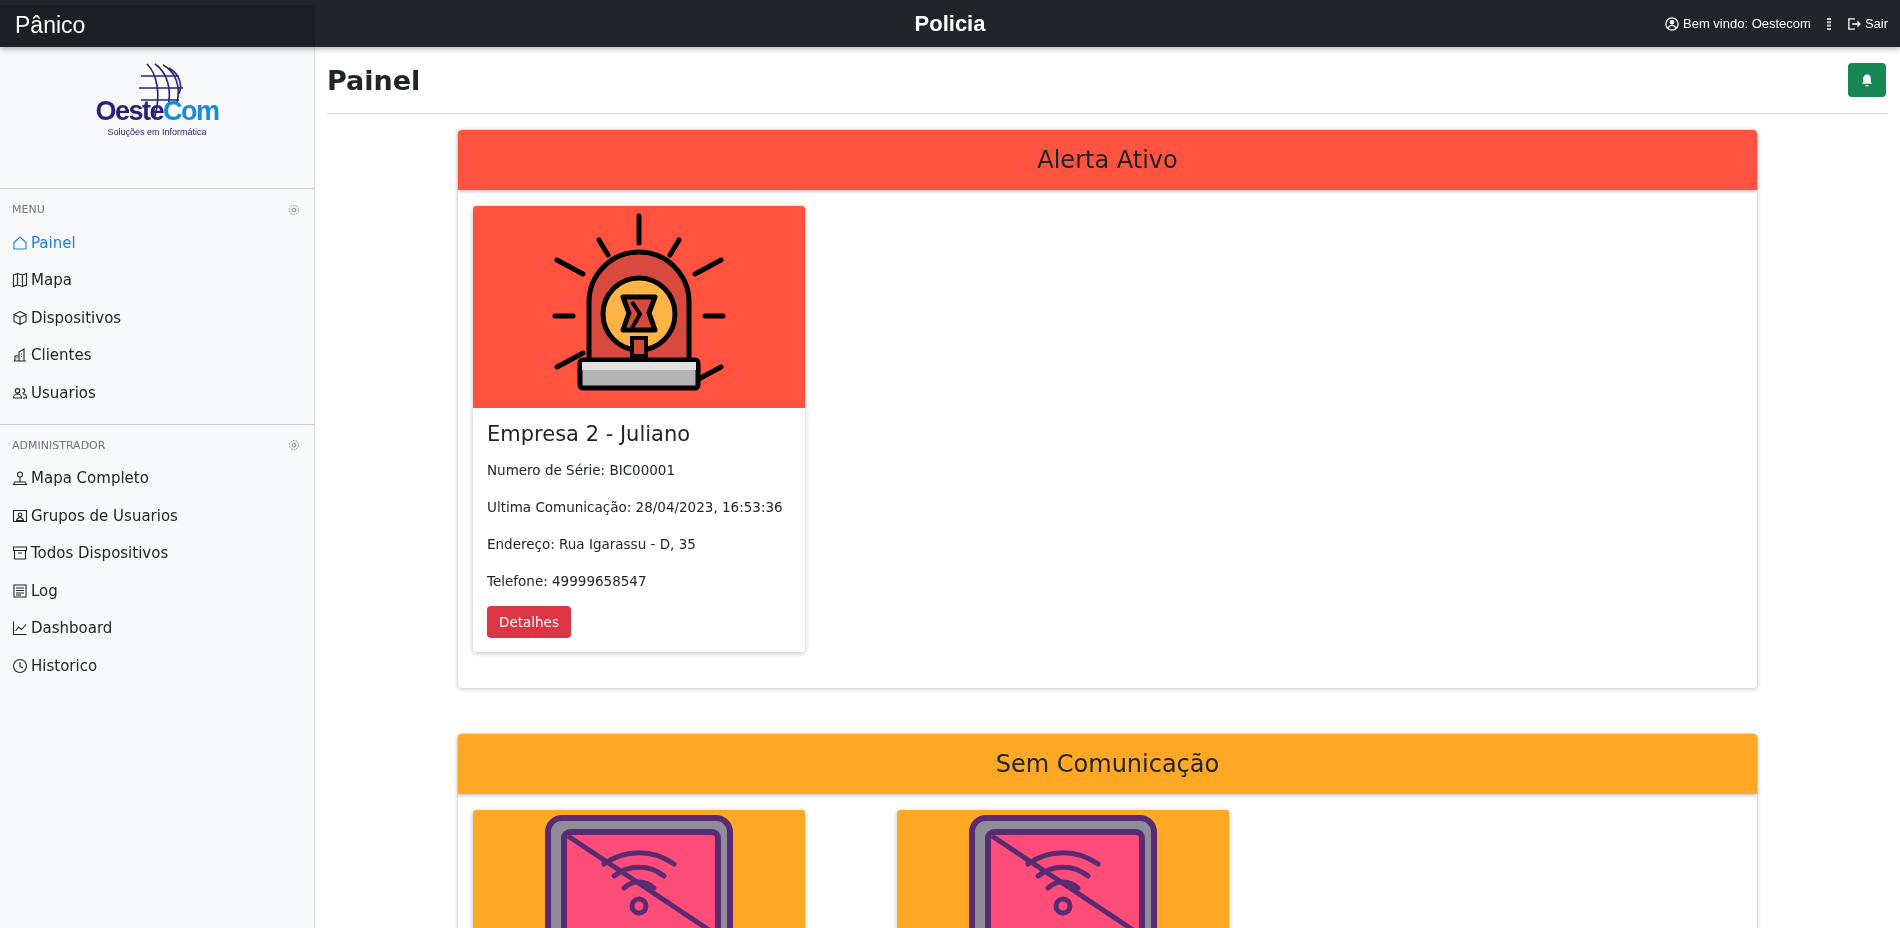  What do you see at coordinates (20, 665) in the screenshot?
I see `clock-icon` at bounding box center [20, 665].